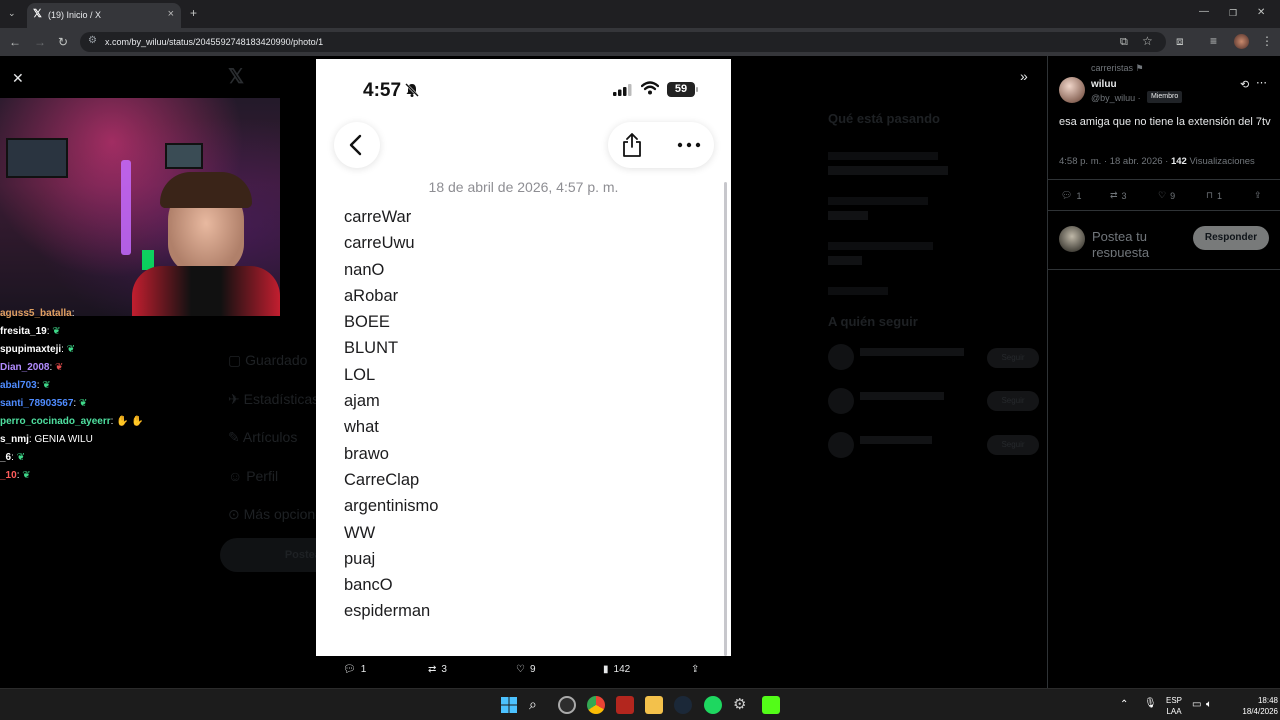 The image size is (1280, 720). I want to click on phone-status-time: 4:57, so click(382, 90).